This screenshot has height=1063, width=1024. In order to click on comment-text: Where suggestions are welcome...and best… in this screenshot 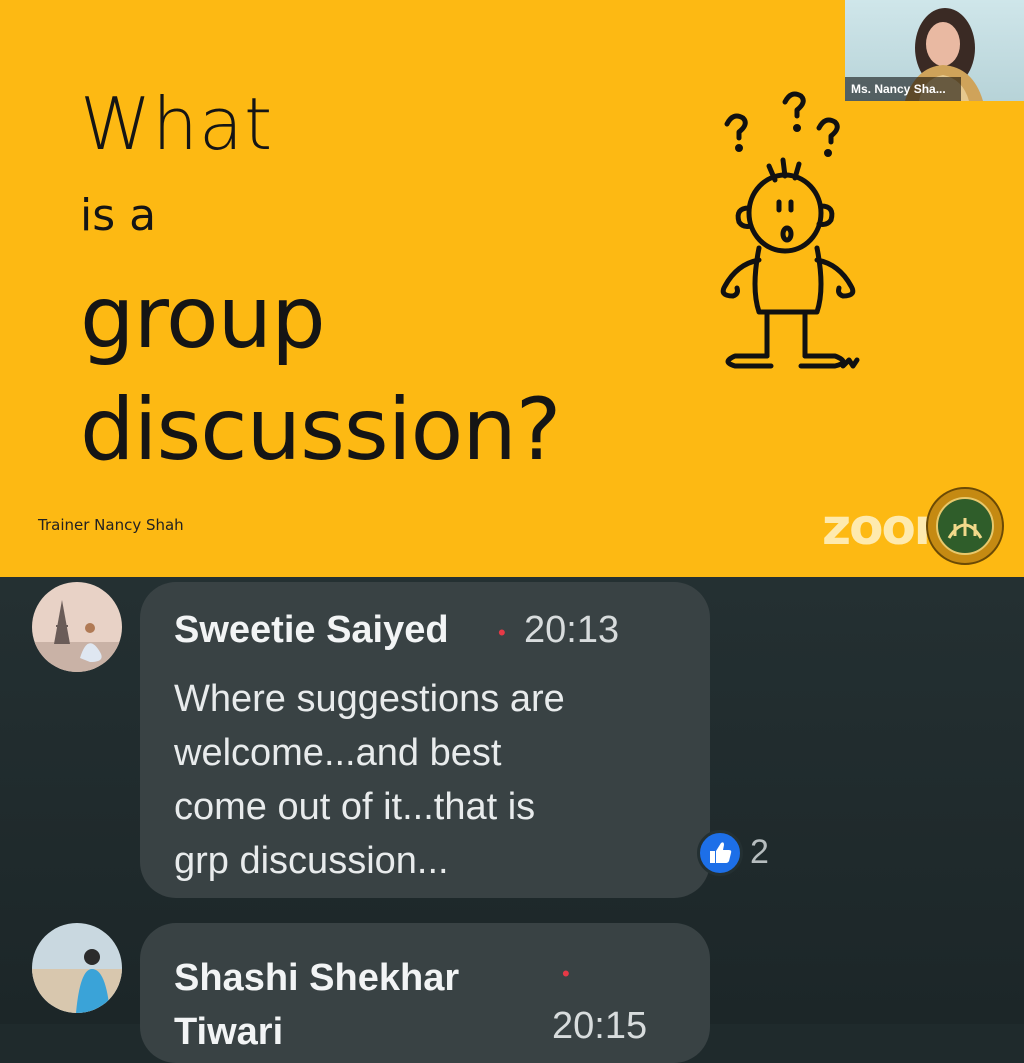, I will do `click(424, 780)`.